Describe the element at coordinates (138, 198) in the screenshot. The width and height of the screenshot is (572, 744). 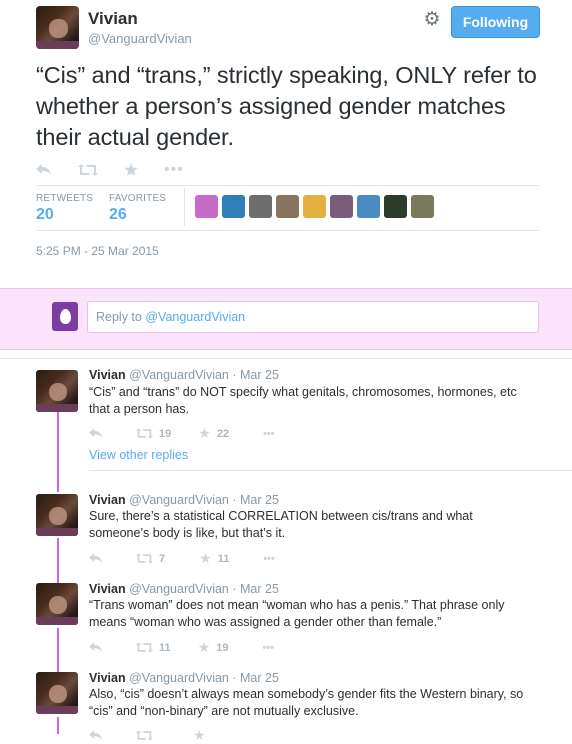
I see `favorites-label: FAVORITES` at that location.